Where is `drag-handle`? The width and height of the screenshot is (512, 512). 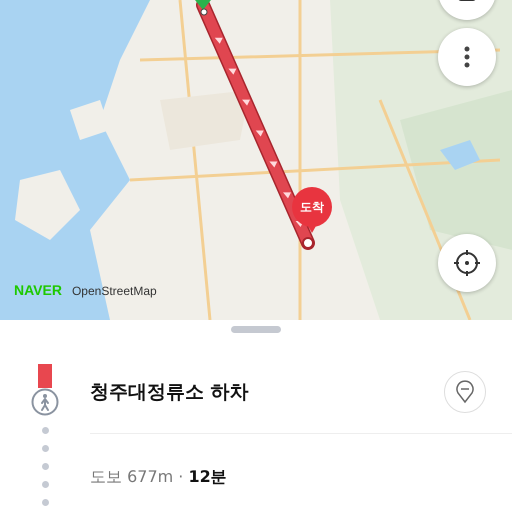 drag-handle is located at coordinates (256, 329).